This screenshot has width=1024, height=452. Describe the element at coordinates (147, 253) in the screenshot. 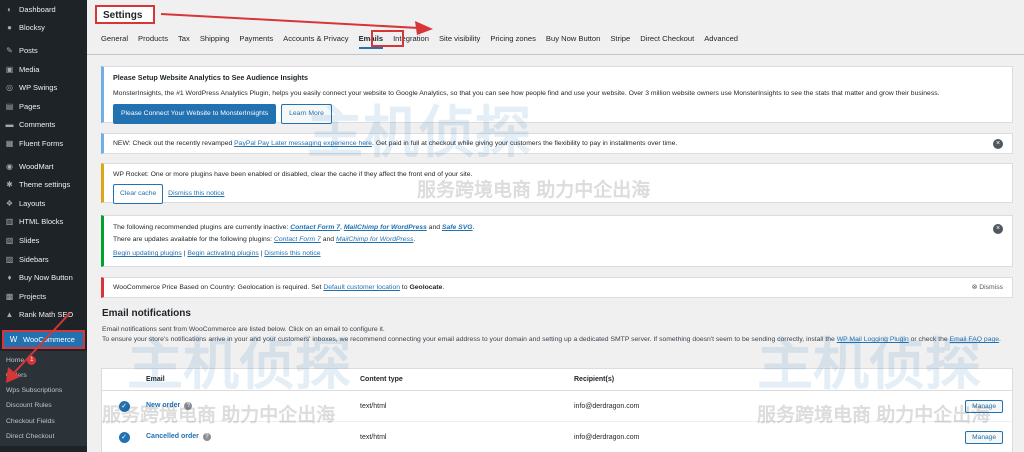

I see `begin-updating-plugins-link: Begin updating plugins` at that location.